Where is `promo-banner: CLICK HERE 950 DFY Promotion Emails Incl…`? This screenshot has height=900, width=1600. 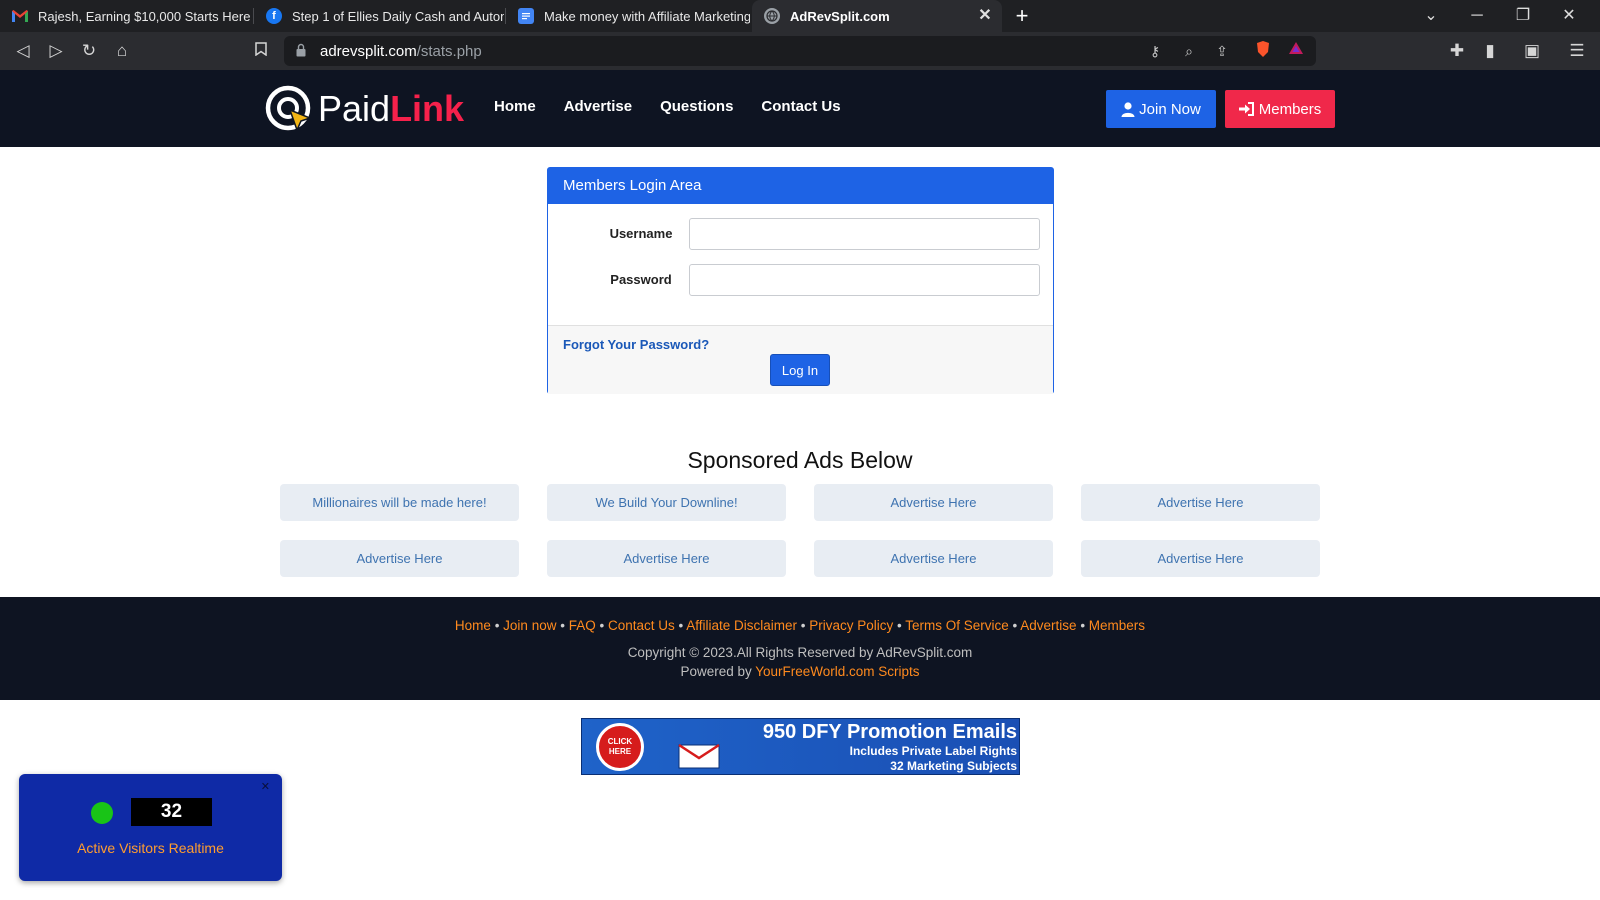
promo-banner: CLICK HERE 950 DFY Promotion Emails Incl… is located at coordinates (800, 746).